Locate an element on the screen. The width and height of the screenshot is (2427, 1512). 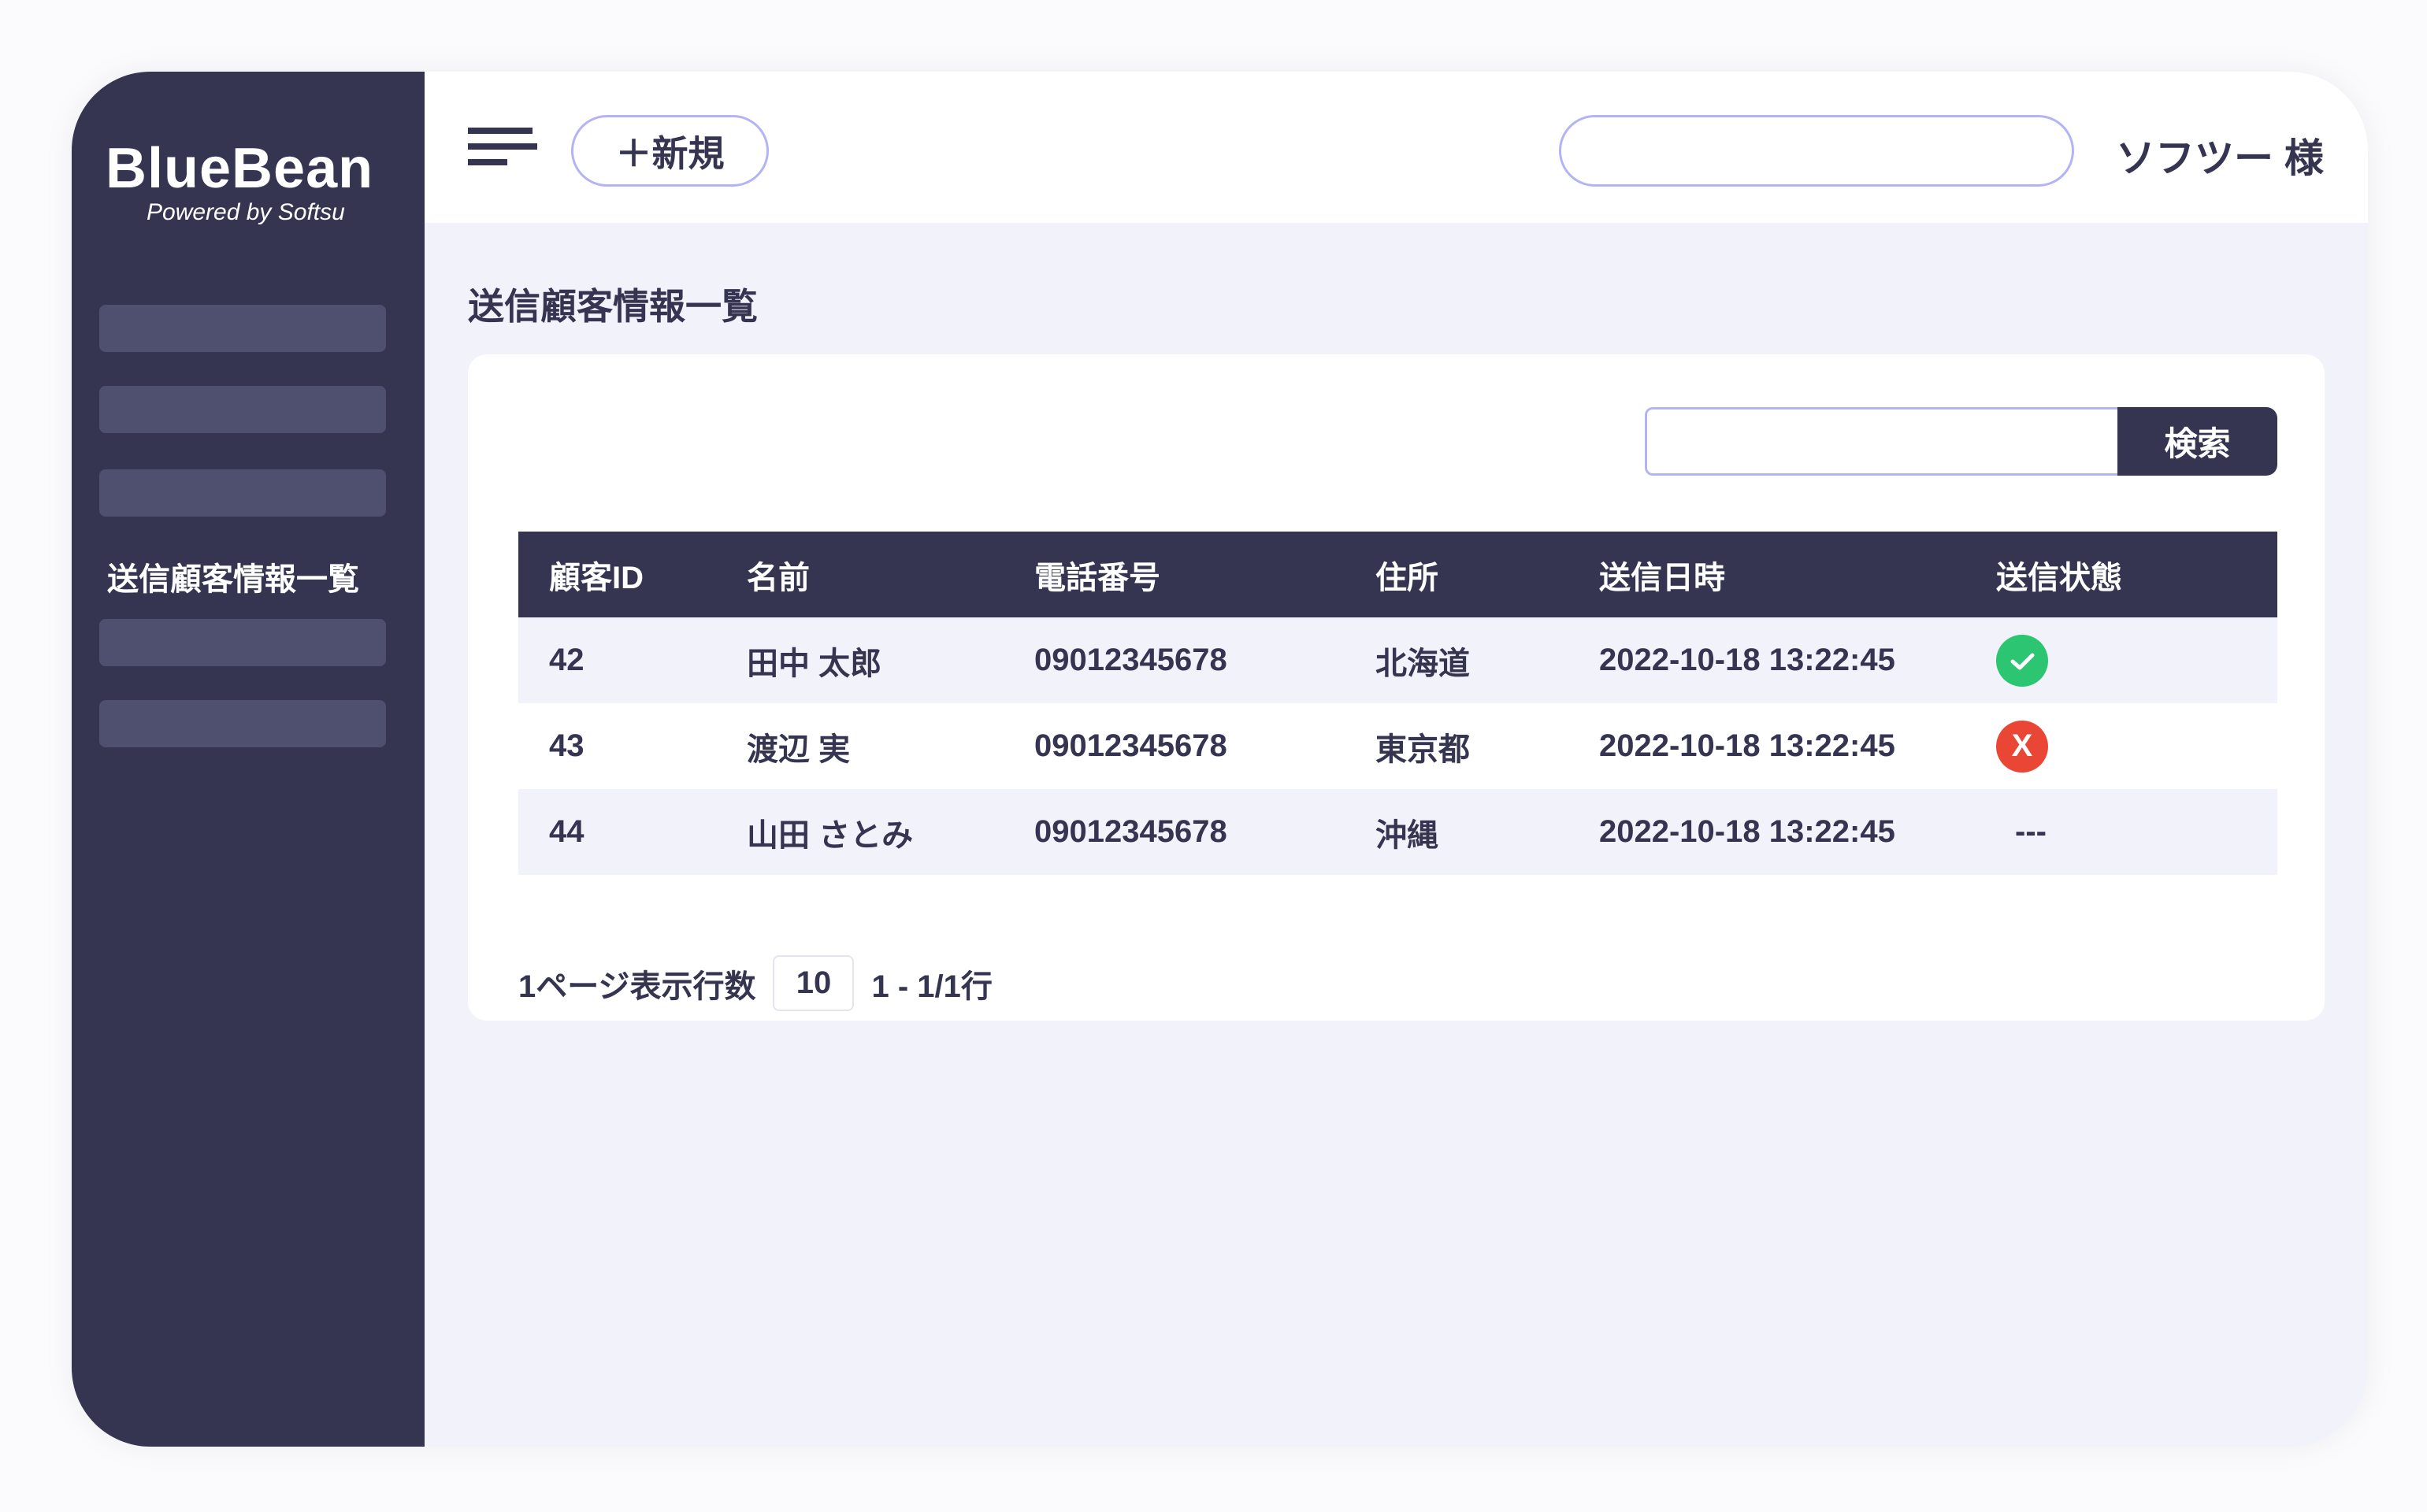
cell-id: 42 is located at coordinates (567, 660).